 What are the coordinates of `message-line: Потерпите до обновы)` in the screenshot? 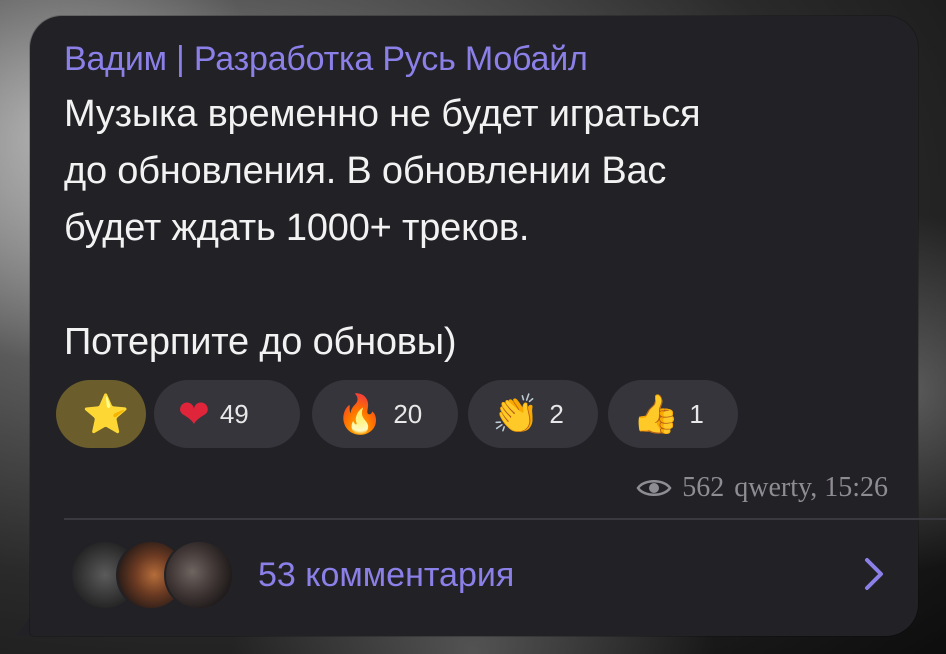 It's located at (260, 342).